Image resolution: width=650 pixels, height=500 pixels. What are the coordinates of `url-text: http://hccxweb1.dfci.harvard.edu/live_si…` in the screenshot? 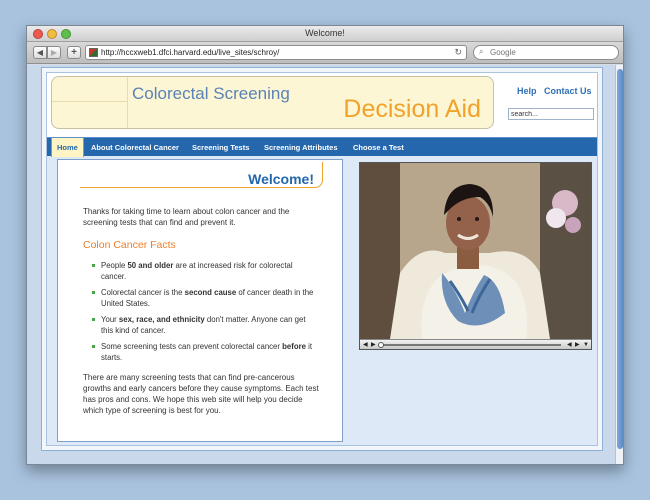 It's located at (190, 52).